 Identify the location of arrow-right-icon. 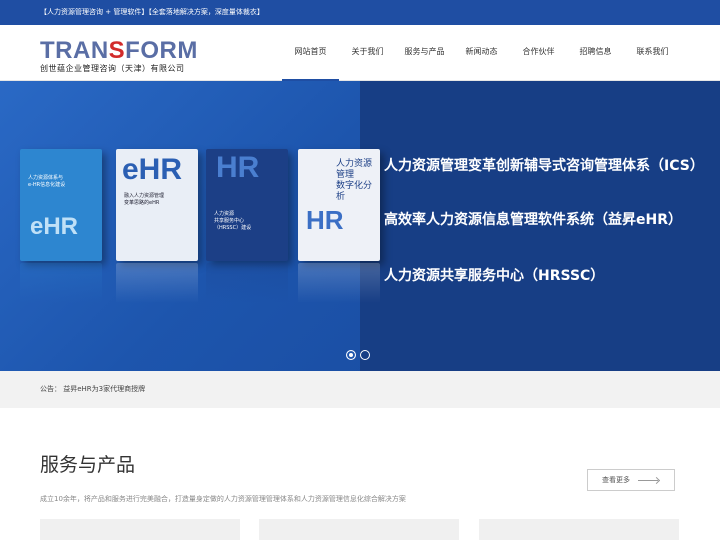
(648, 480).